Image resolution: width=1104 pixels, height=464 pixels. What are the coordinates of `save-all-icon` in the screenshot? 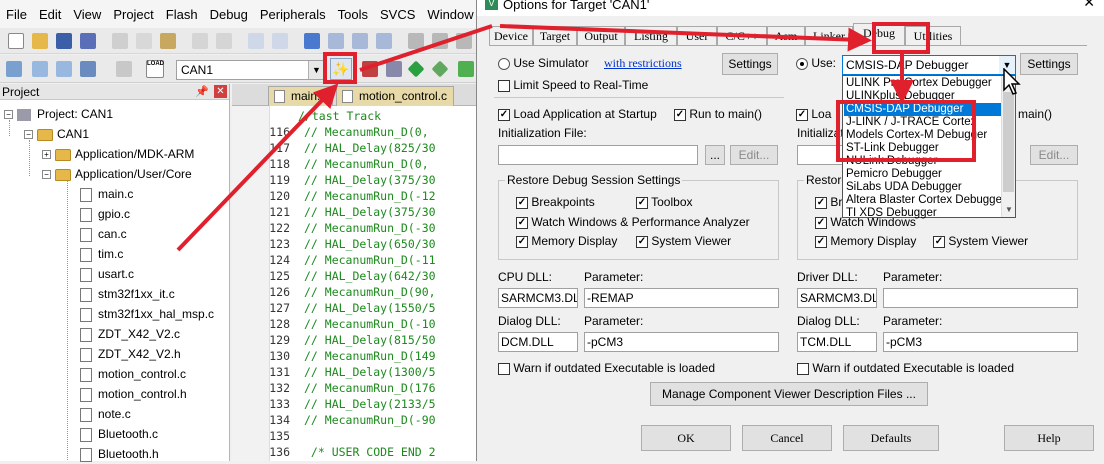 It's located at (88, 41).